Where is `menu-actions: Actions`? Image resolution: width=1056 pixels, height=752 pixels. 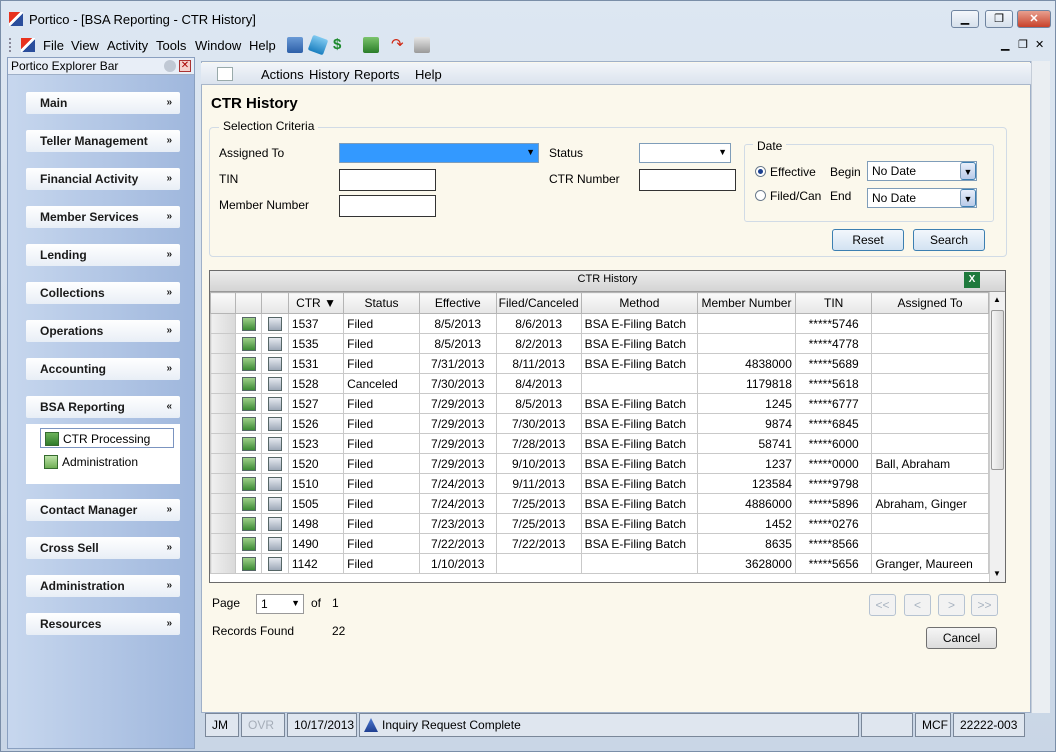
menu-actions: Actions is located at coordinates (282, 74).